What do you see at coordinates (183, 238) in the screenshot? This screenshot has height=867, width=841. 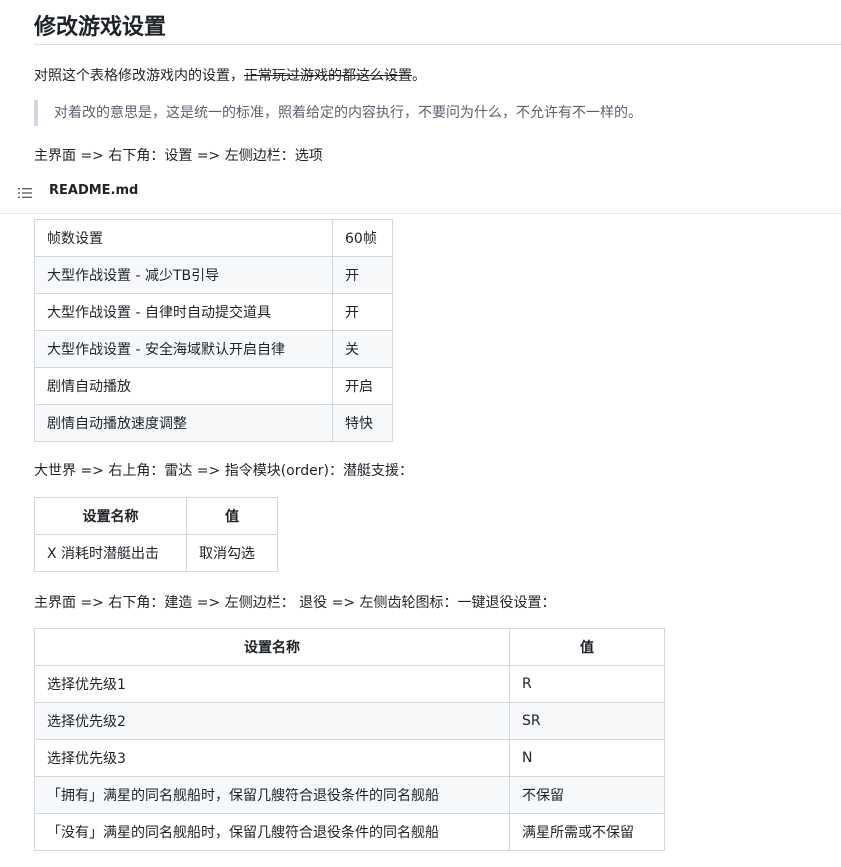 I see `setting-name-cell: 帧数设置` at bounding box center [183, 238].